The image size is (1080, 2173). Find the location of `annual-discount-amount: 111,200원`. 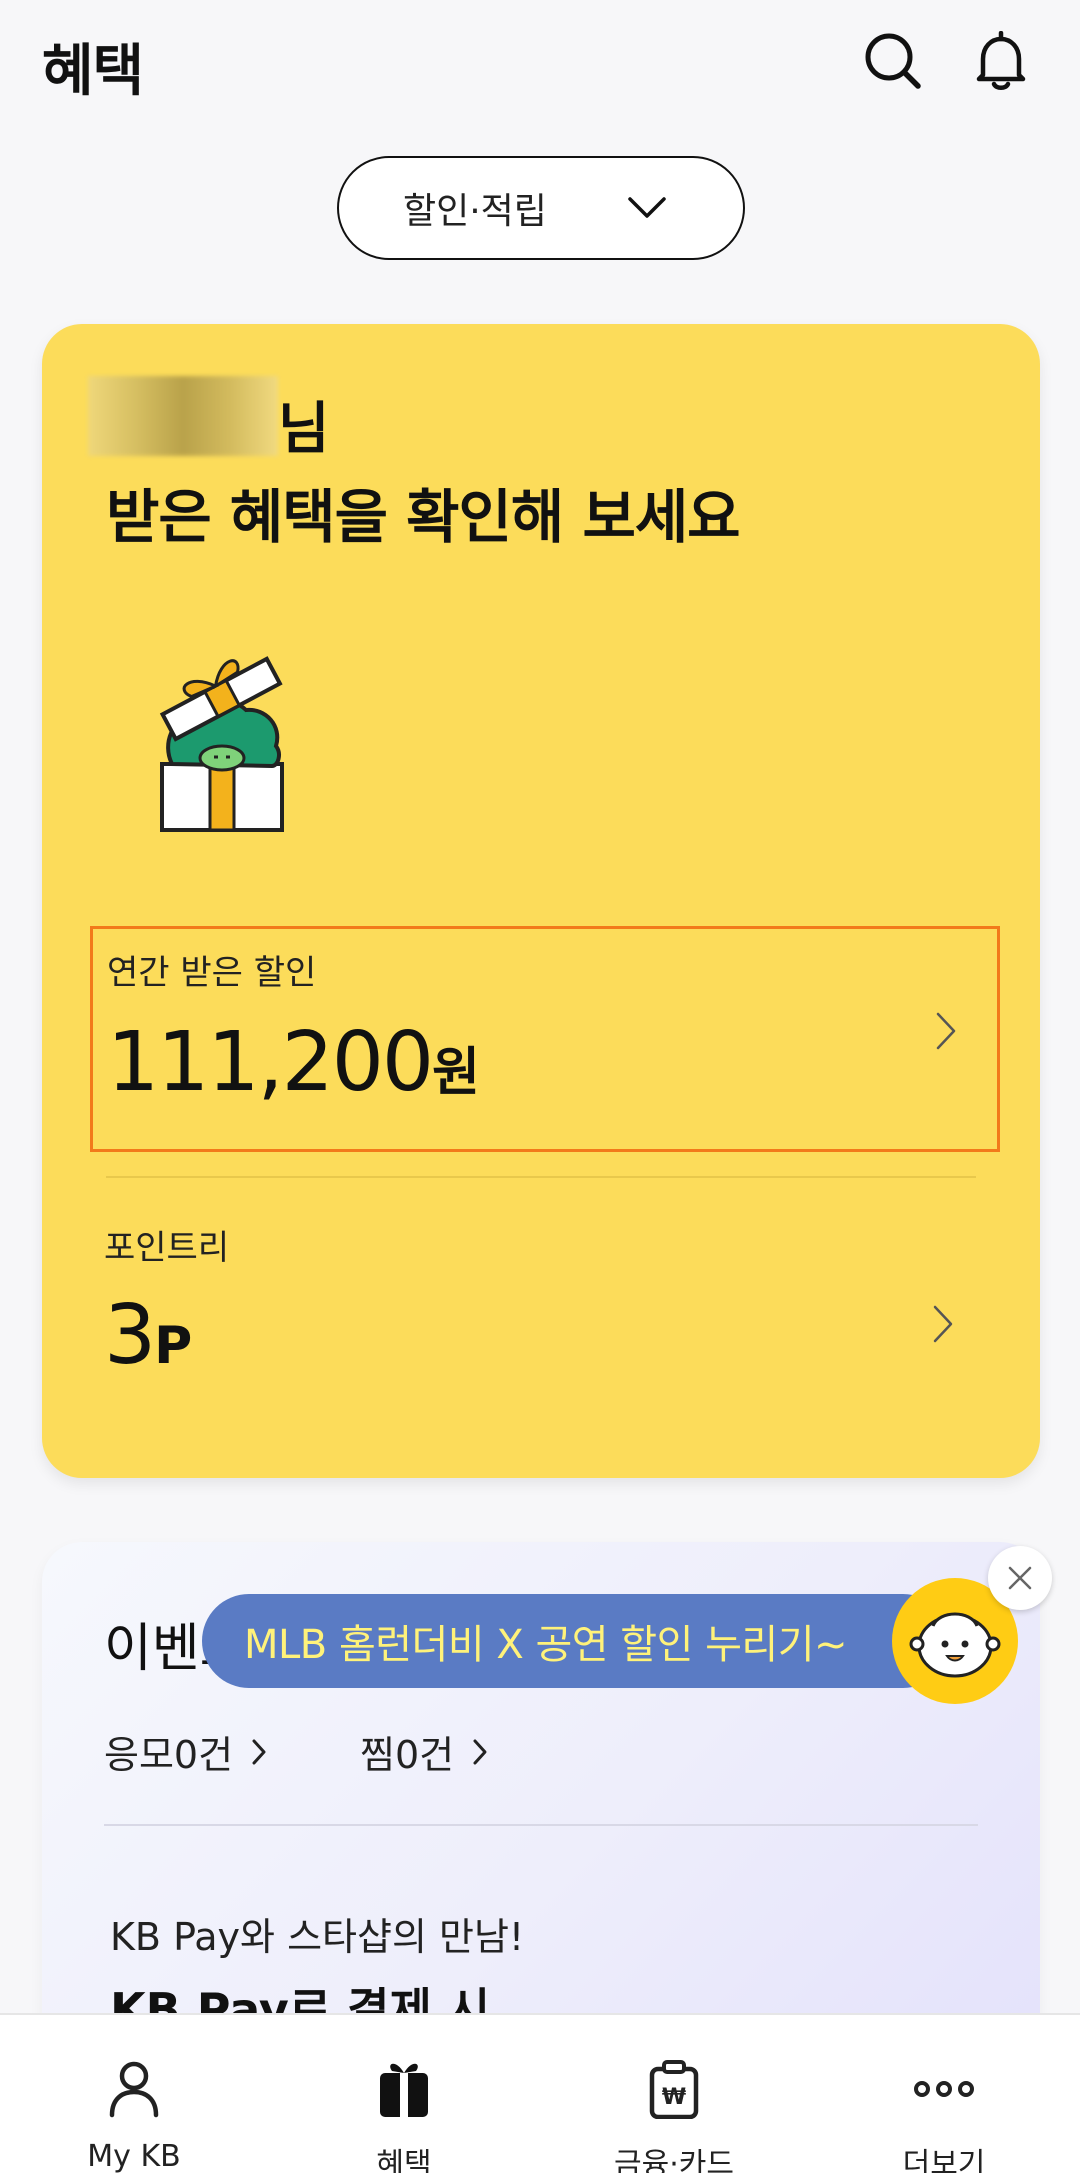

annual-discount-amount: 111,200원 is located at coordinates (293, 1062).